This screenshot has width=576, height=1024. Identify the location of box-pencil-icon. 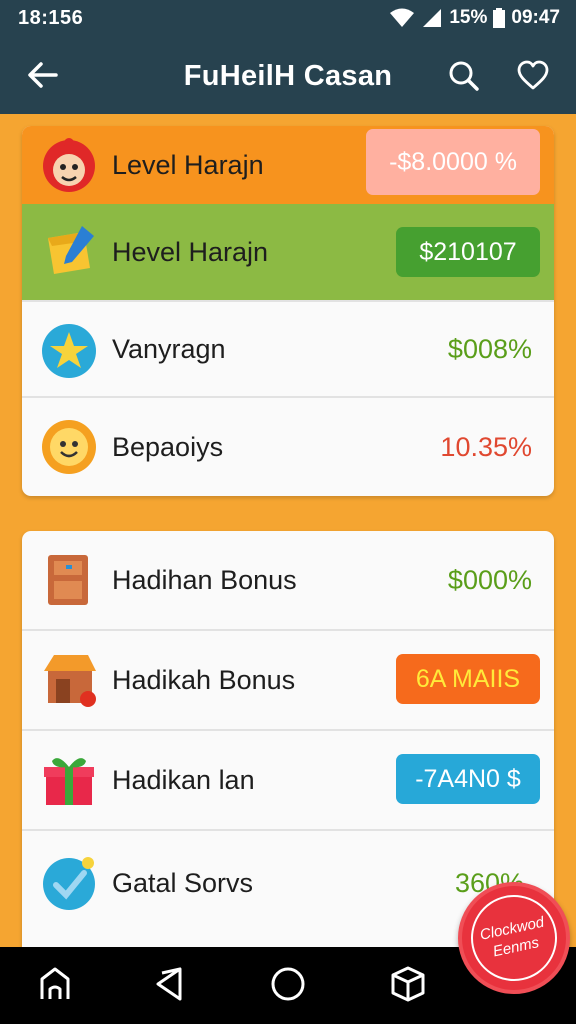
(71, 250).